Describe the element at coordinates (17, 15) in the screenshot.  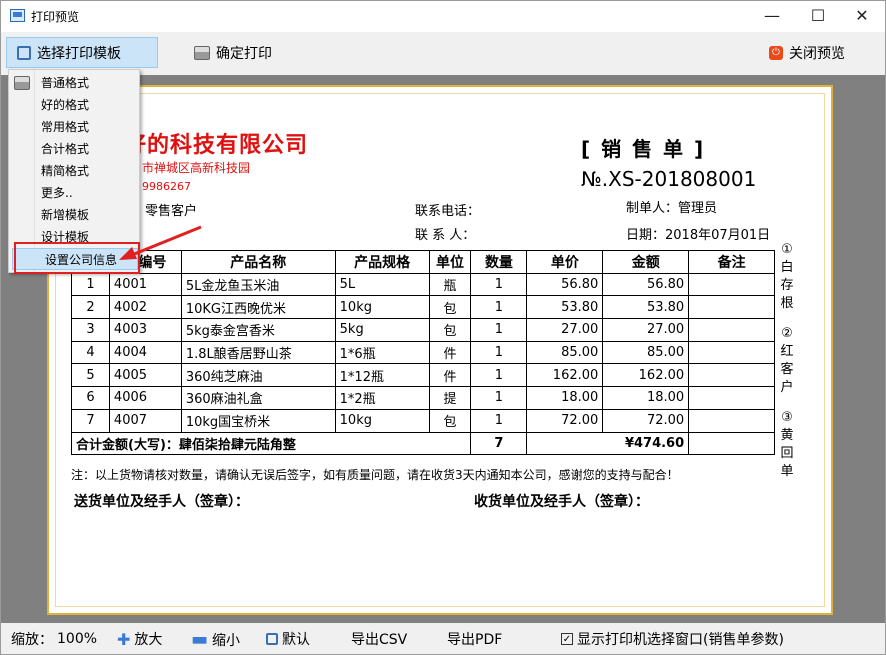
I see `app-icon` at that location.